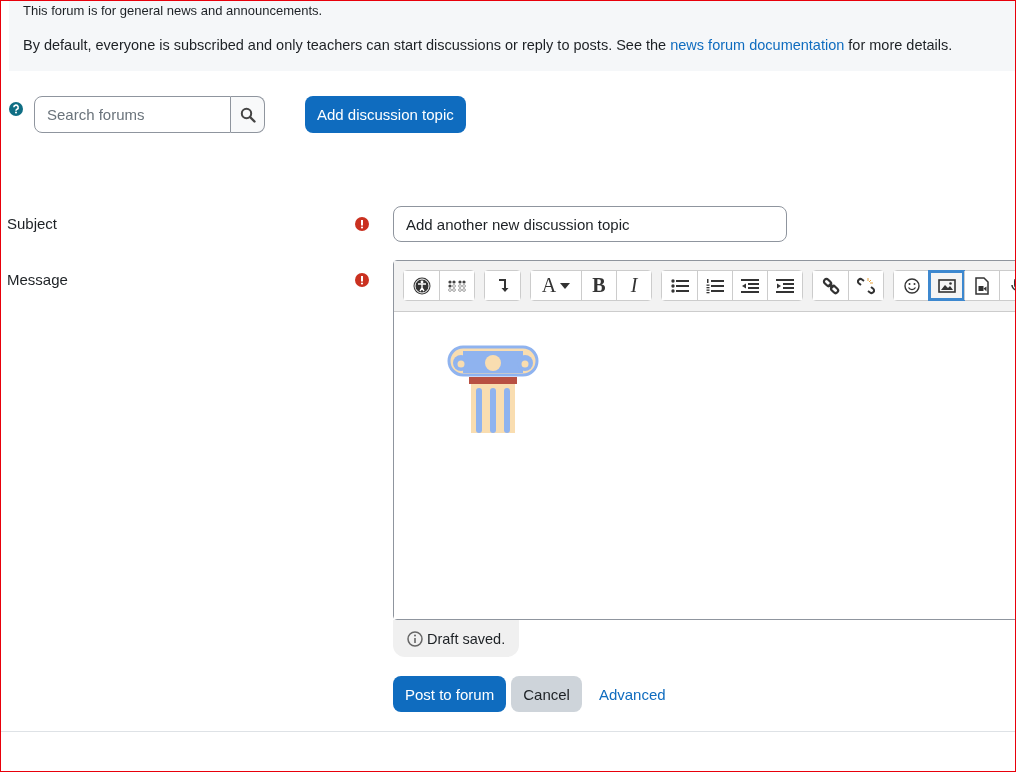 Image resolution: width=1016 pixels, height=772 pixels. I want to click on field-label: Subject, so click(32, 224).